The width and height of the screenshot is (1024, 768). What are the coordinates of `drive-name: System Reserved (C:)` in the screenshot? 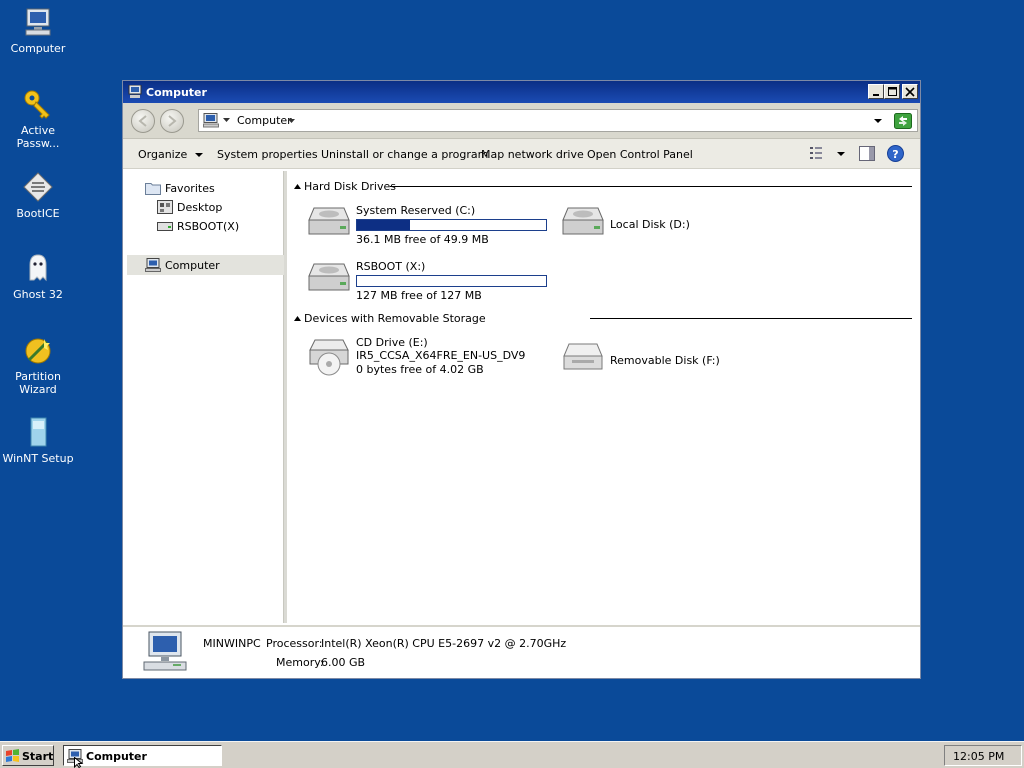 It's located at (416, 210).